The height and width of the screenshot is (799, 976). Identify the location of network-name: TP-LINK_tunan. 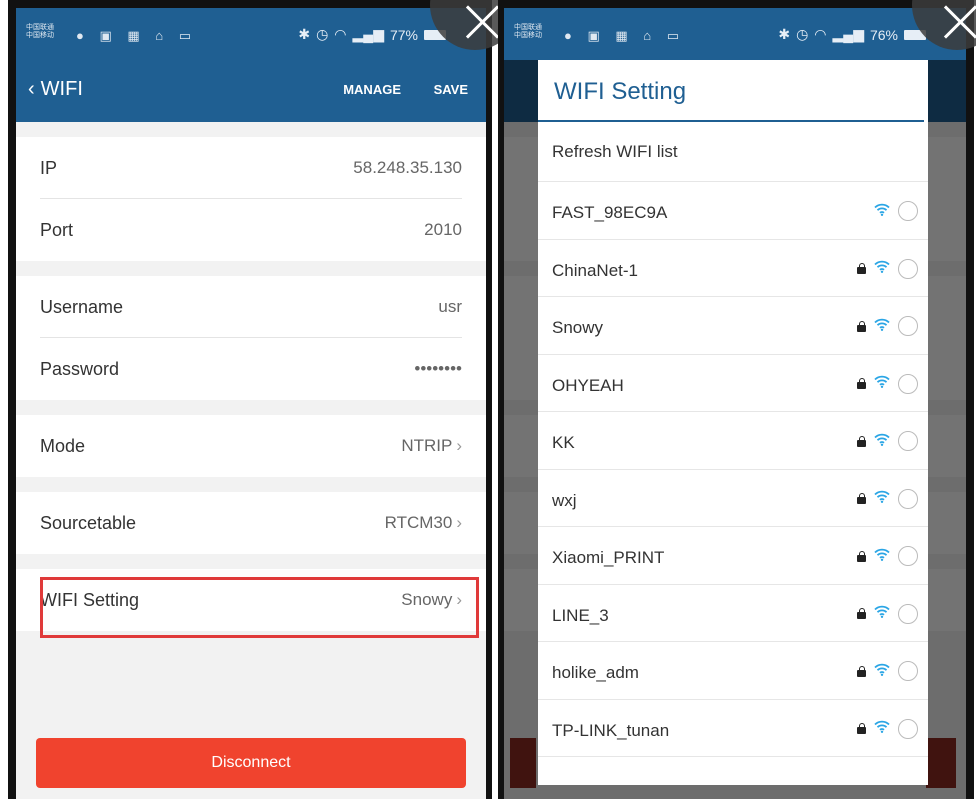
(611, 730).